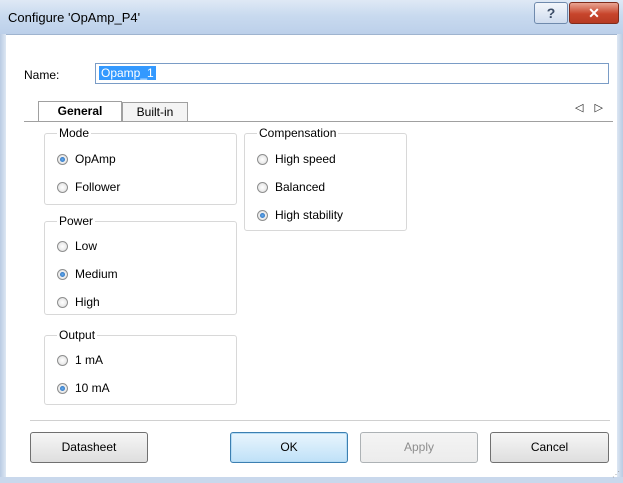 The image size is (623, 483). Describe the element at coordinates (89, 447) in the screenshot. I see `datasheet-button: Datasheet` at that location.